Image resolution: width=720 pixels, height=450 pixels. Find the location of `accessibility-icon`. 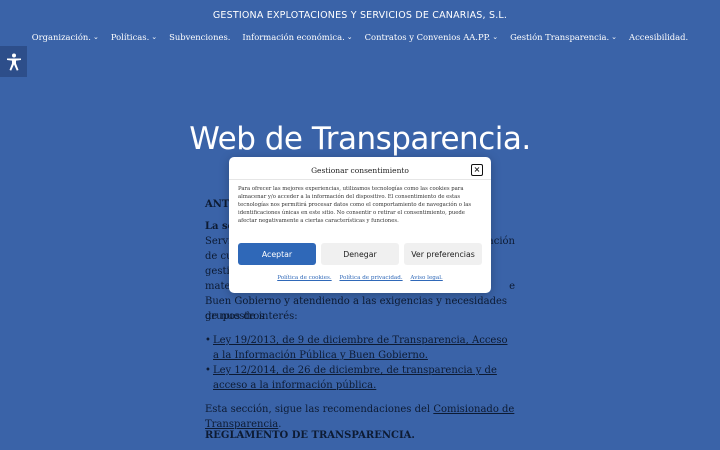

accessibility-icon is located at coordinates (13, 62).